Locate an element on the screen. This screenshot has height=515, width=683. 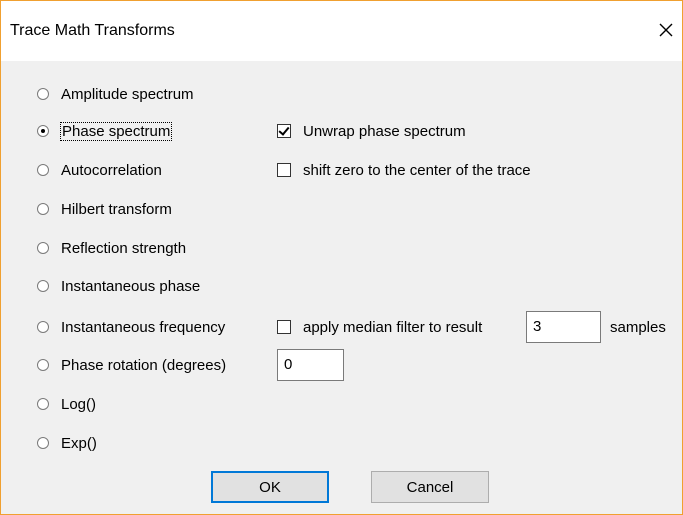
option-label: Phase spectrum is located at coordinates (116, 131).